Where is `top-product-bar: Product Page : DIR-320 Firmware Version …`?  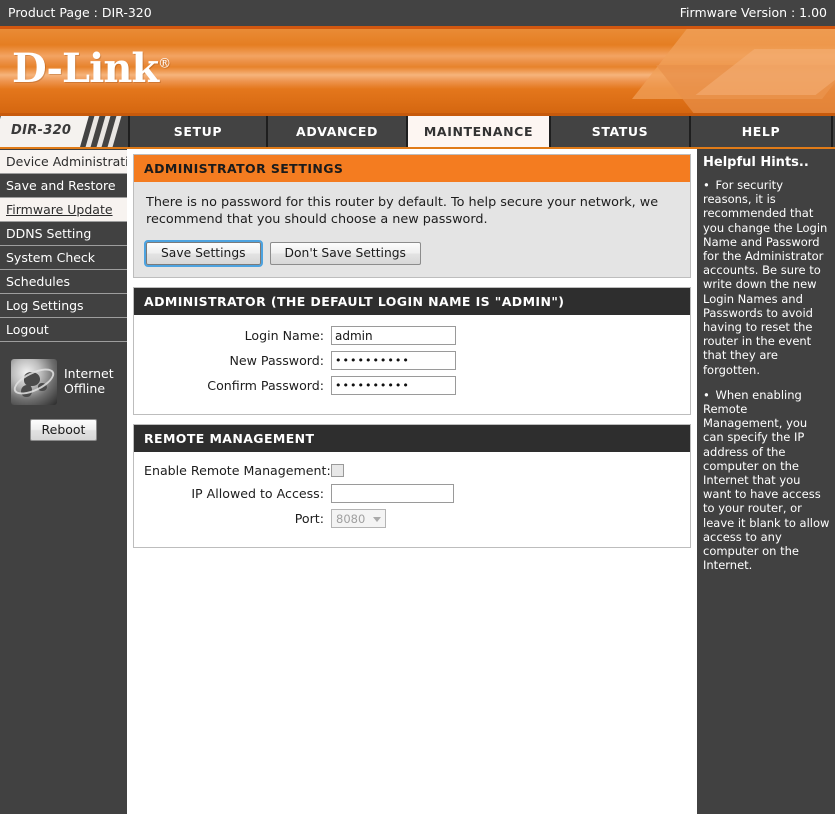
top-product-bar: Product Page : DIR-320 Firmware Version … is located at coordinates (417, 13).